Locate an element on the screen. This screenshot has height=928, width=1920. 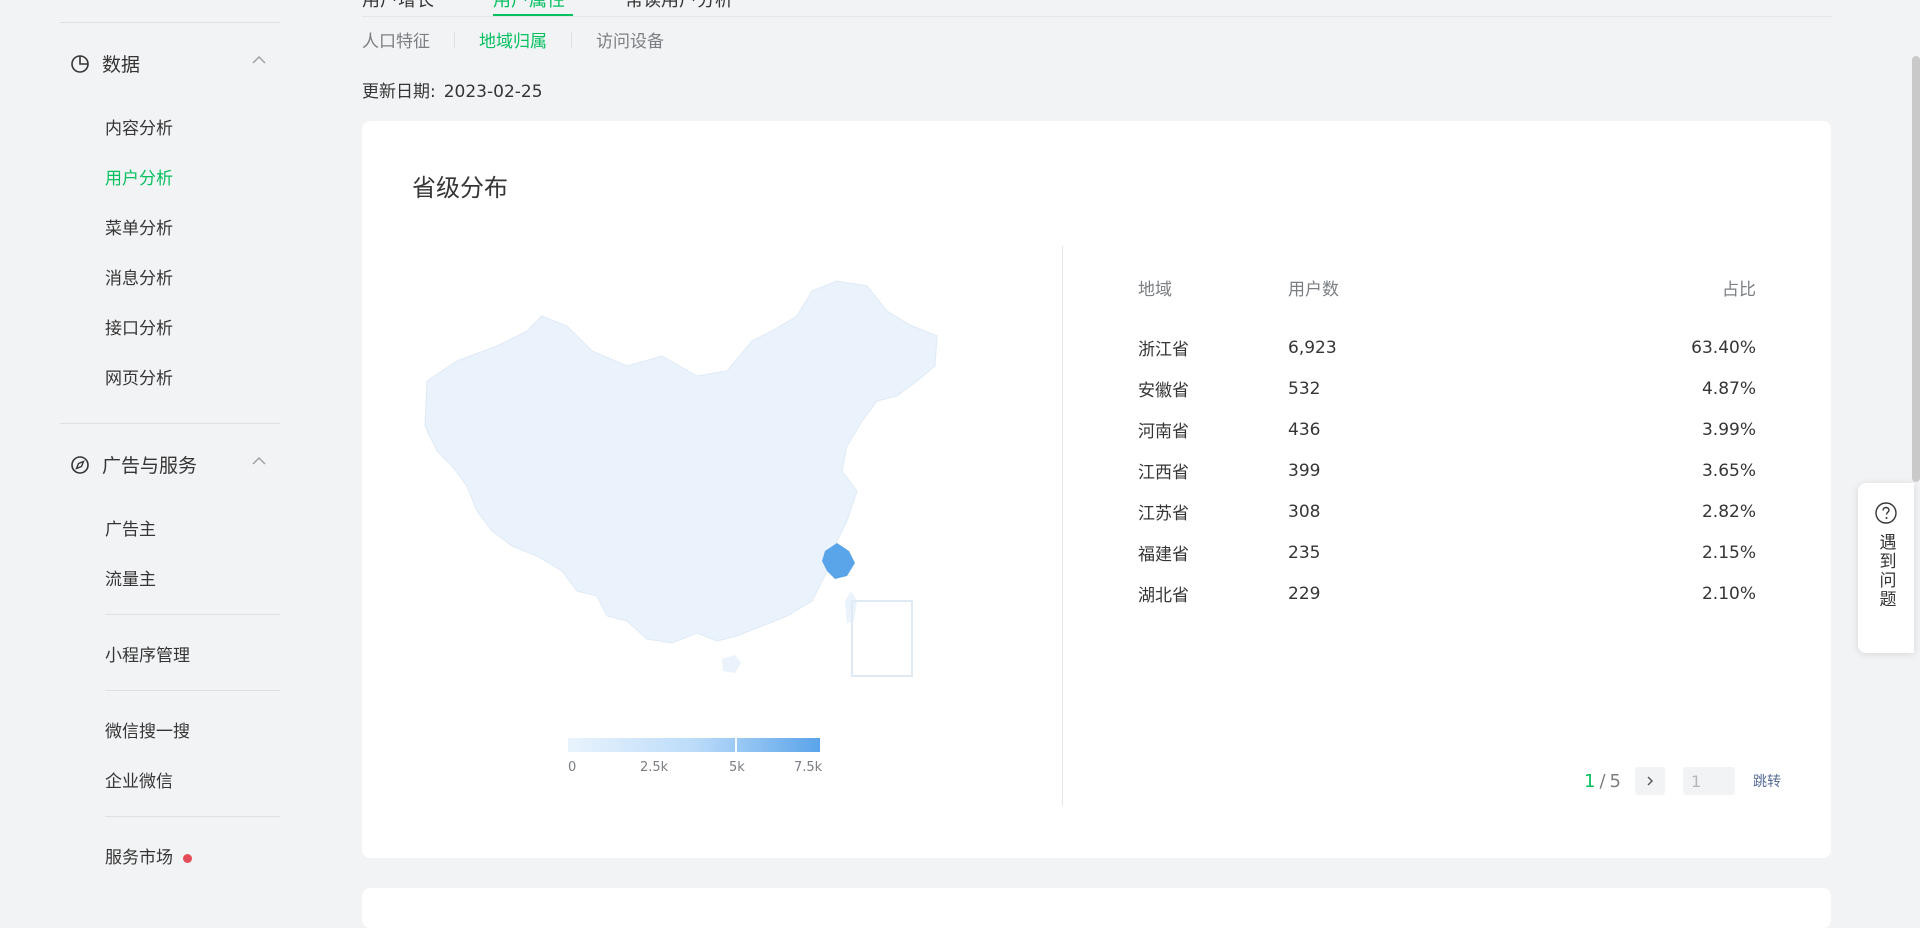
cell-region: 安徽省 is located at coordinates (1163, 391).